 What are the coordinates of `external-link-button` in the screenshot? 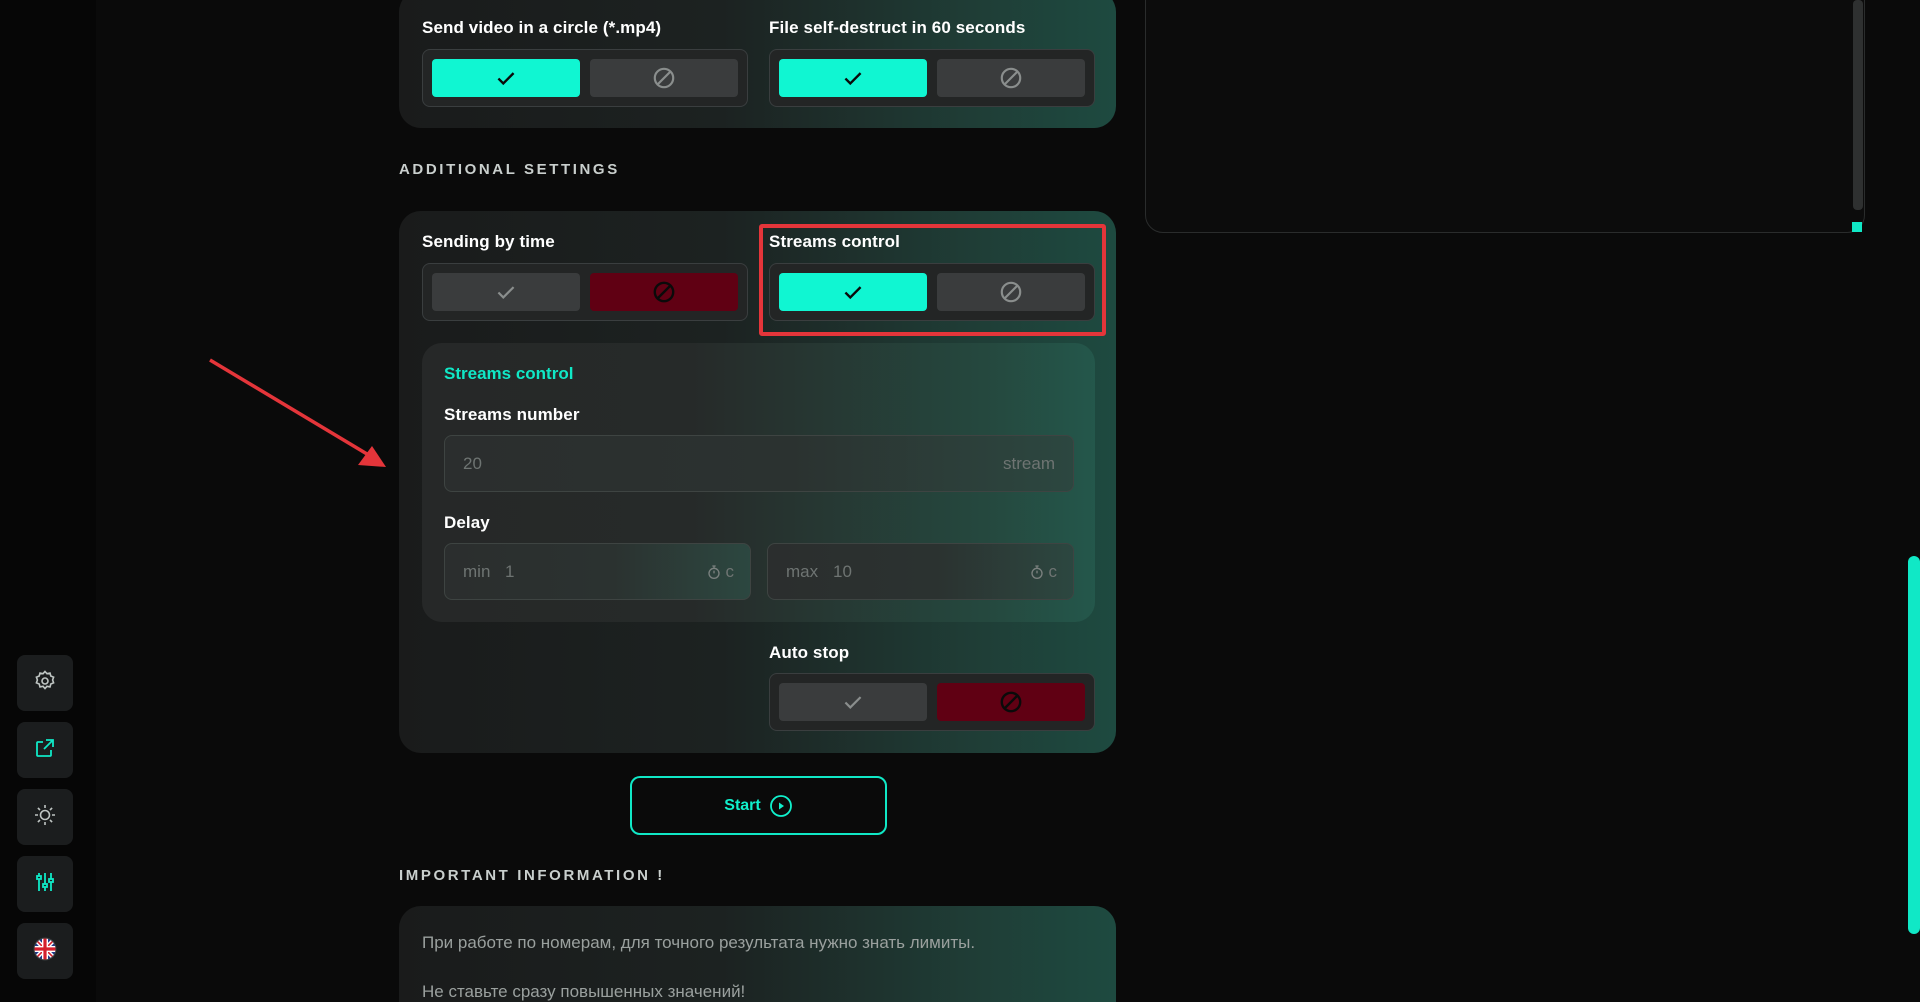 It's located at (45, 750).